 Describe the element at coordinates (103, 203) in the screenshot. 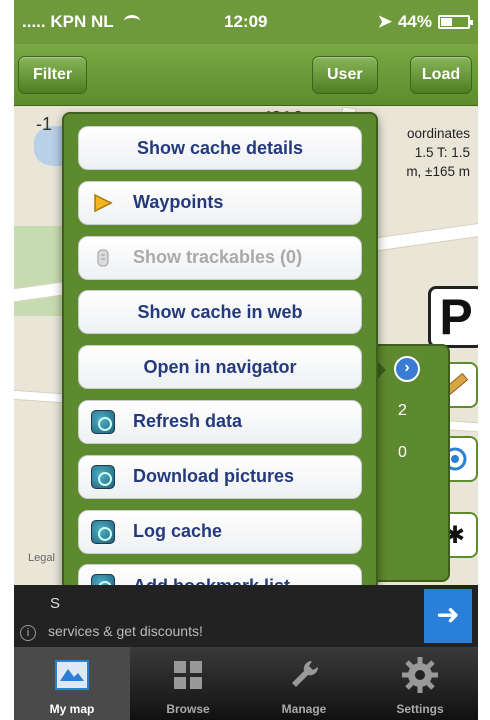

I see `flag-icon` at that location.